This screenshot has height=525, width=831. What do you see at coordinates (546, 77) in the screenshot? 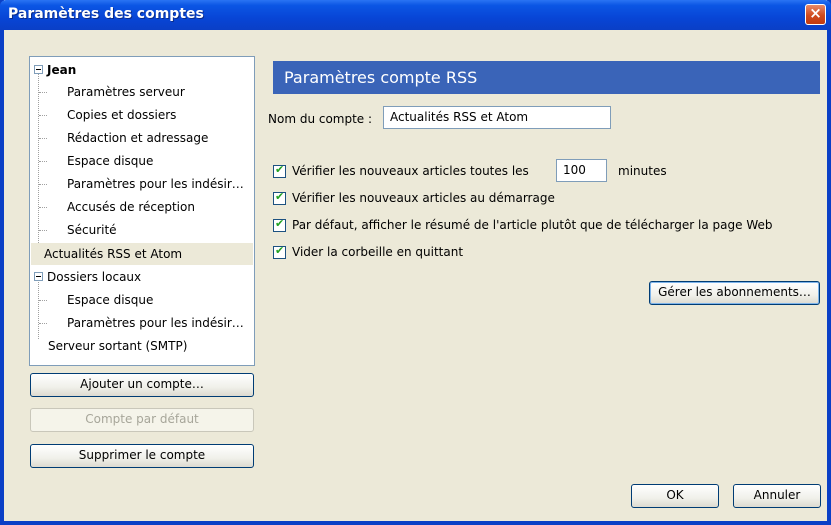
I see `panel-header: Paramètres compte RSS` at bounding box center [546, 77].